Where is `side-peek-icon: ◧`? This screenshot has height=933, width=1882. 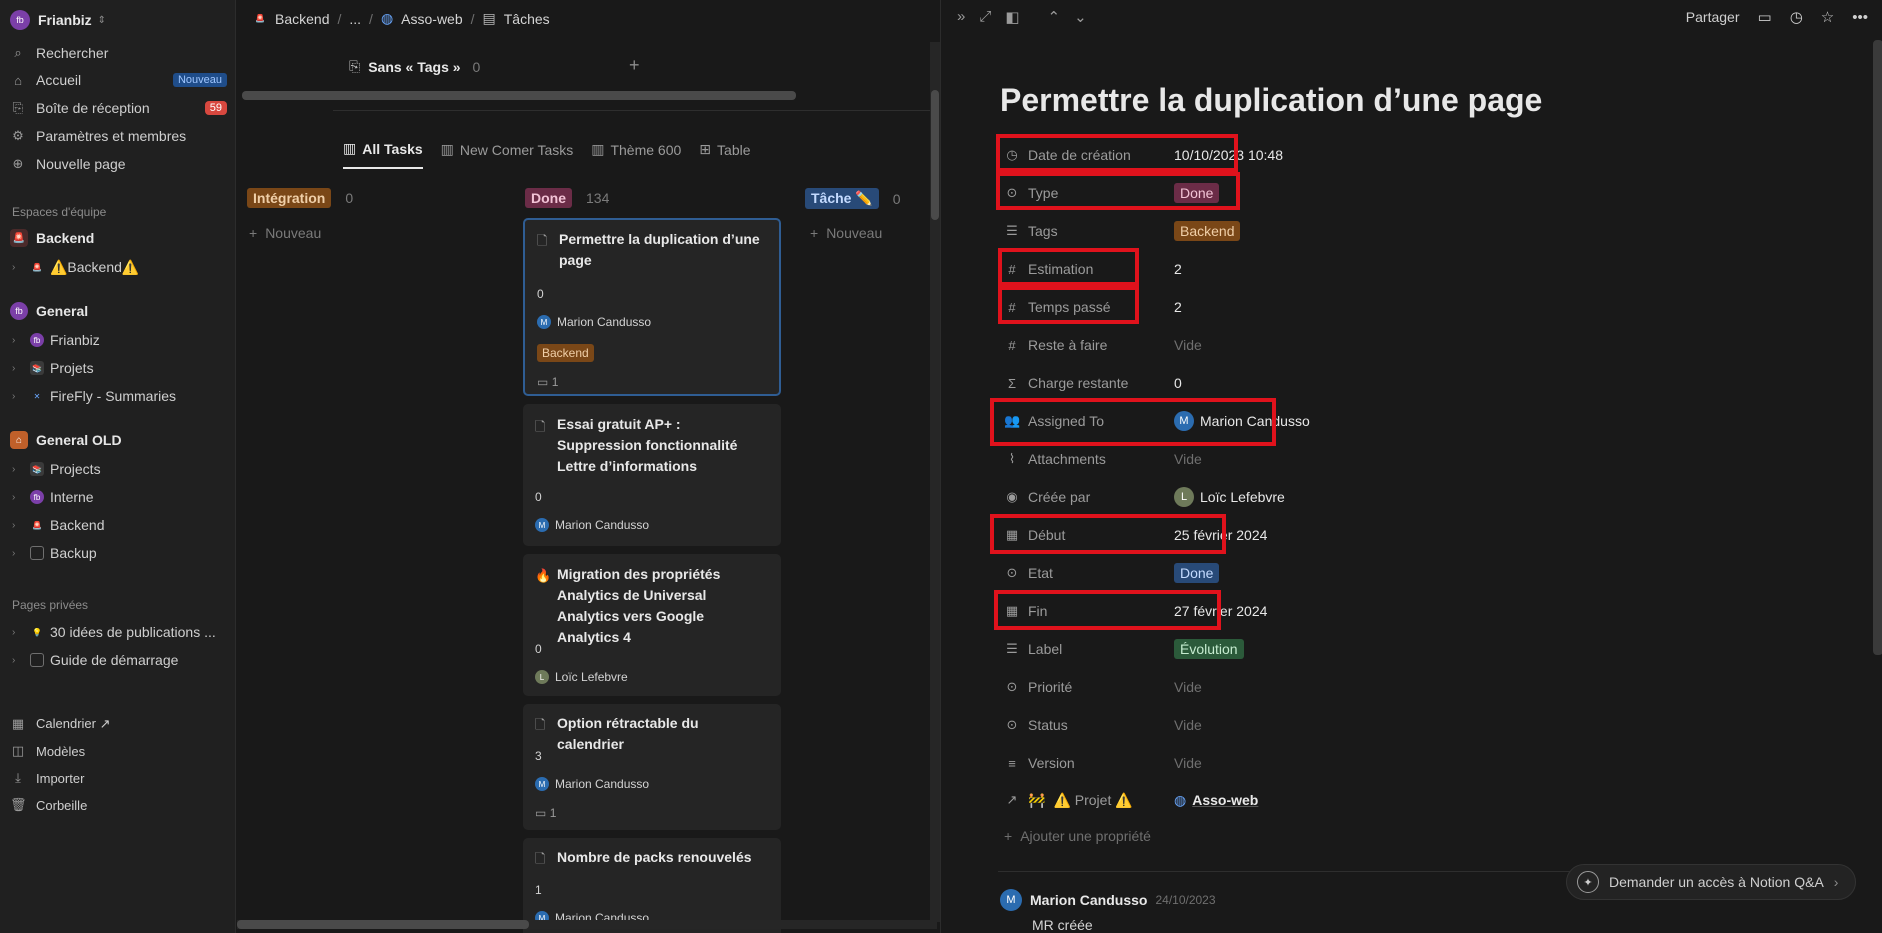 side-peek-icon: ◧ is located at coordinates (1012, 17).